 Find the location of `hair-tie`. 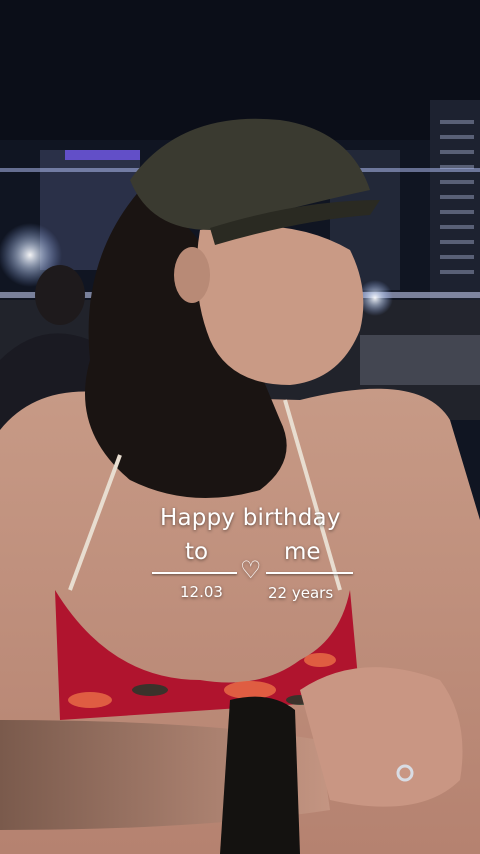

hair-tie is located at coordinates (260, 775).